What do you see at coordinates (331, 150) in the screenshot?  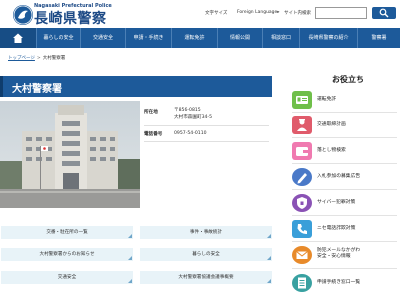 I see `sidebar-item-label: 落とし物検索` at bounding box center [331, 150].